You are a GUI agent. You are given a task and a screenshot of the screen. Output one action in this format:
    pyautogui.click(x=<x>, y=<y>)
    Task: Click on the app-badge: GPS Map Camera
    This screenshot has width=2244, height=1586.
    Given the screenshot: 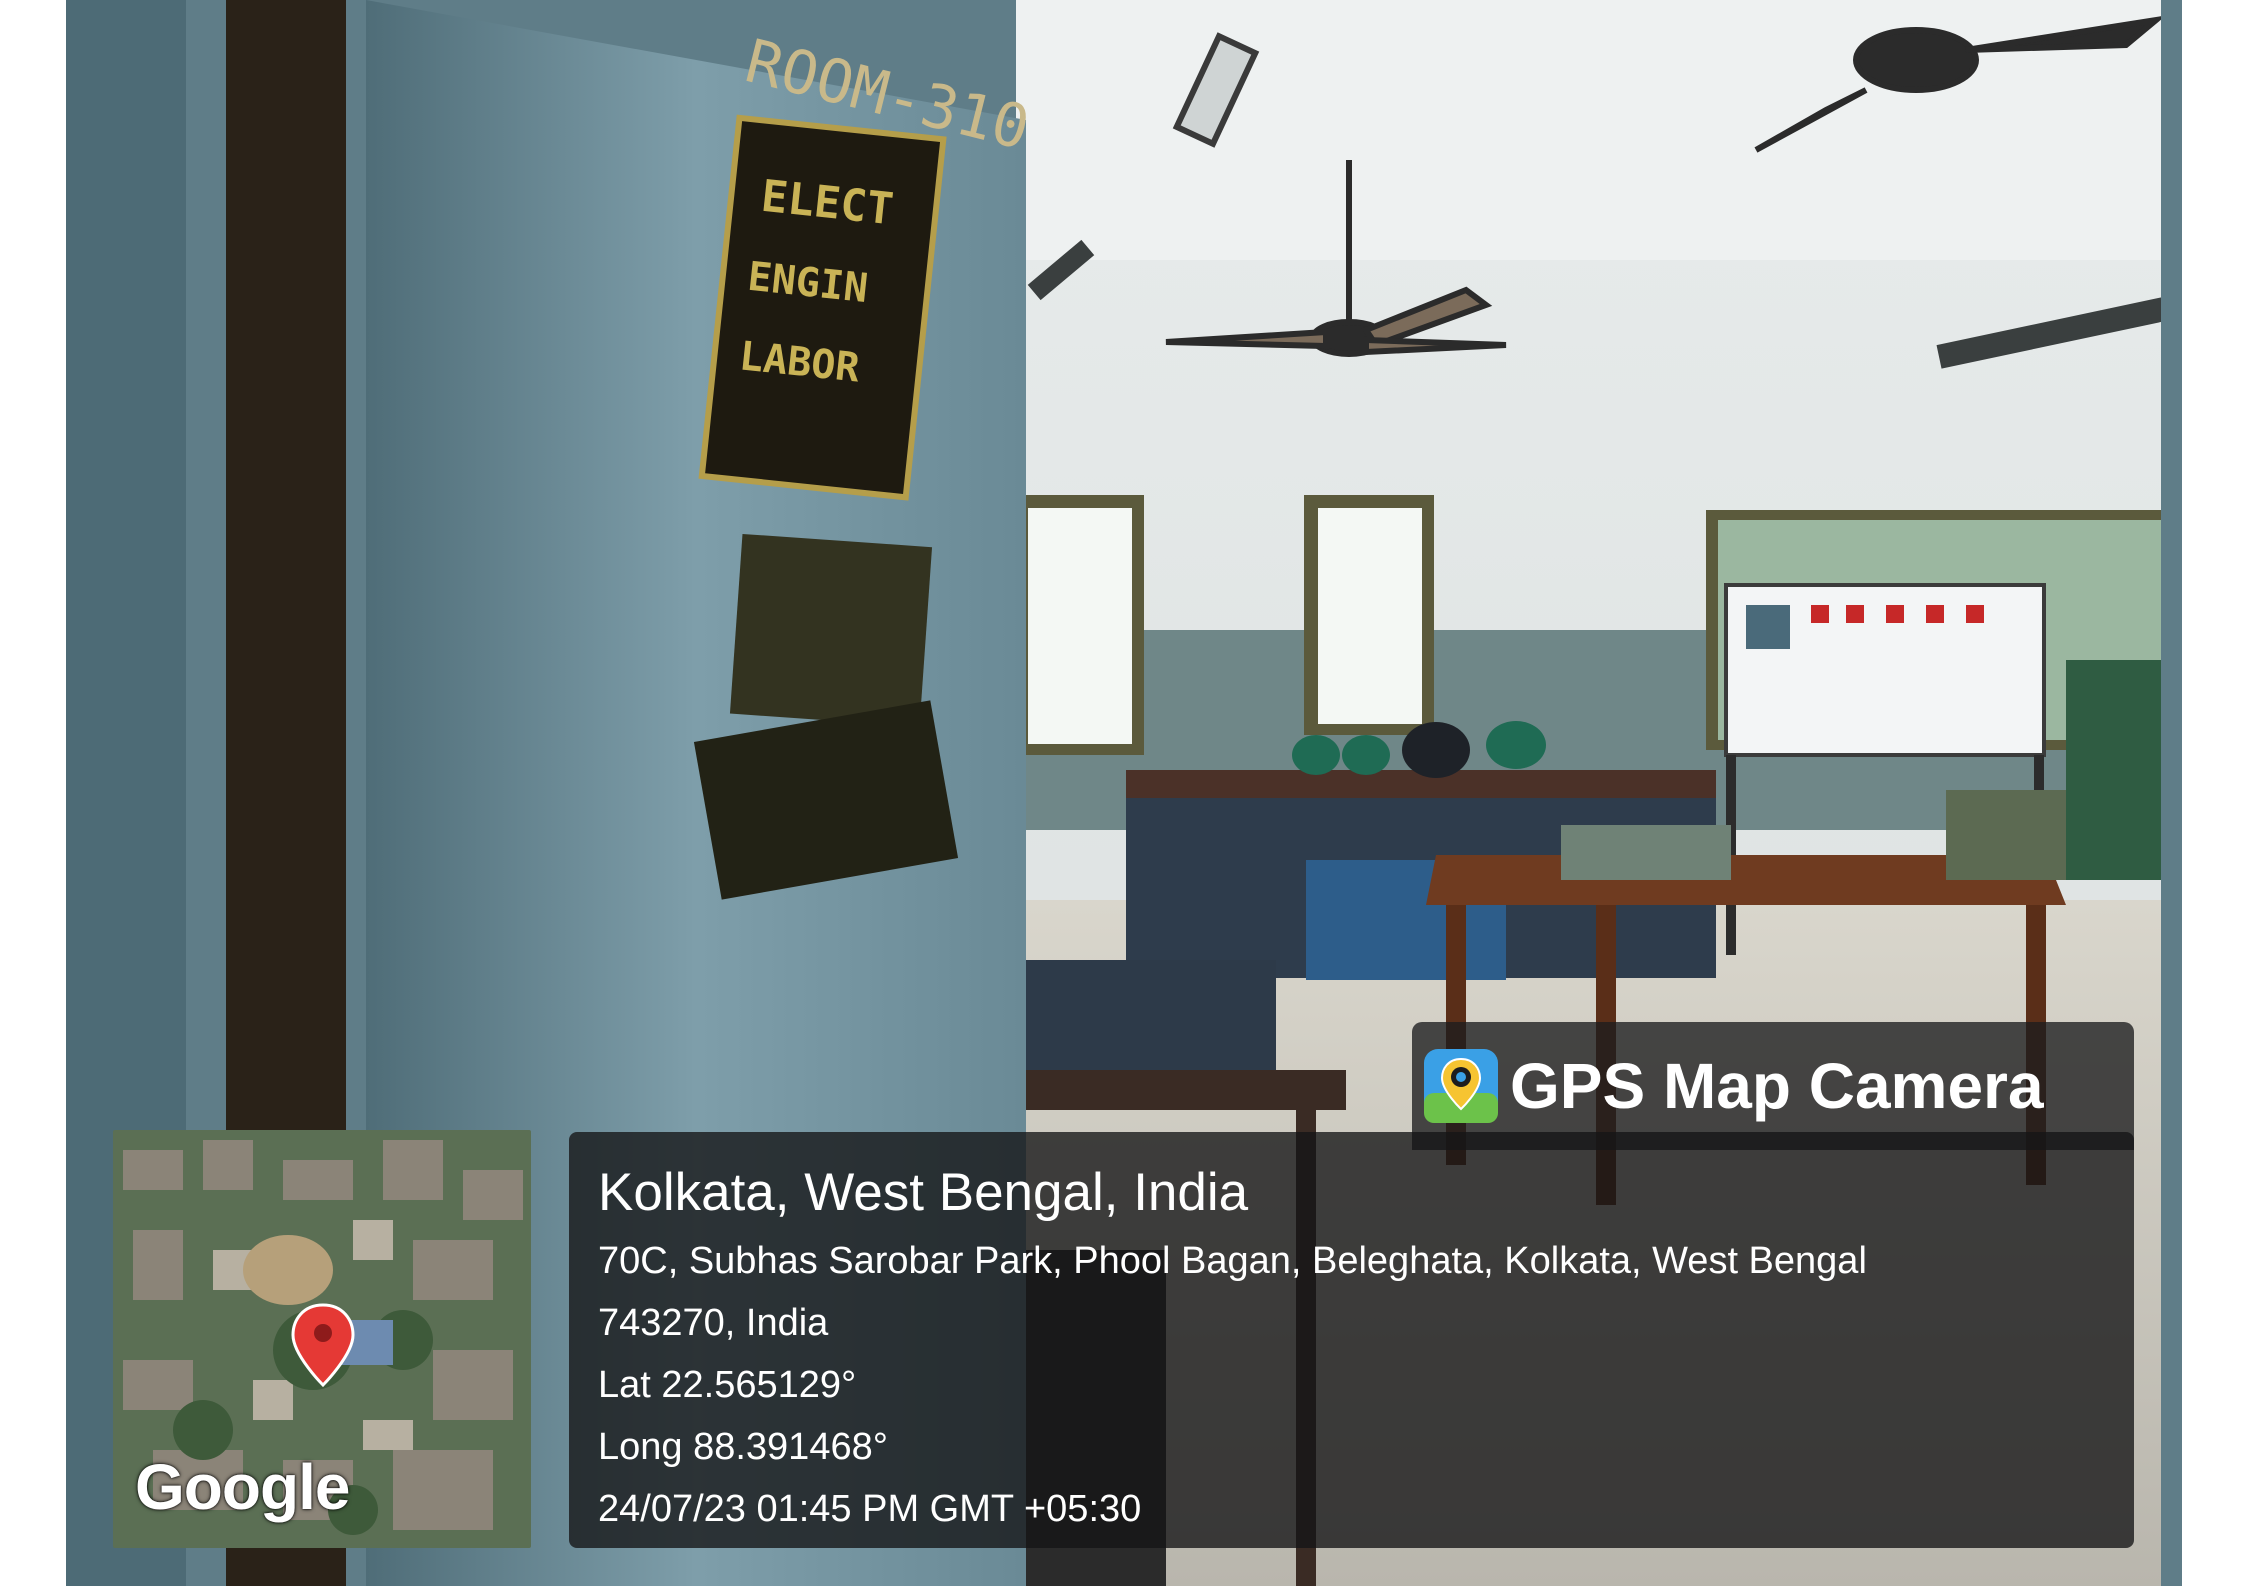 What is the action you would take?
    pyautogui.click(x=1773, y=1086)
    